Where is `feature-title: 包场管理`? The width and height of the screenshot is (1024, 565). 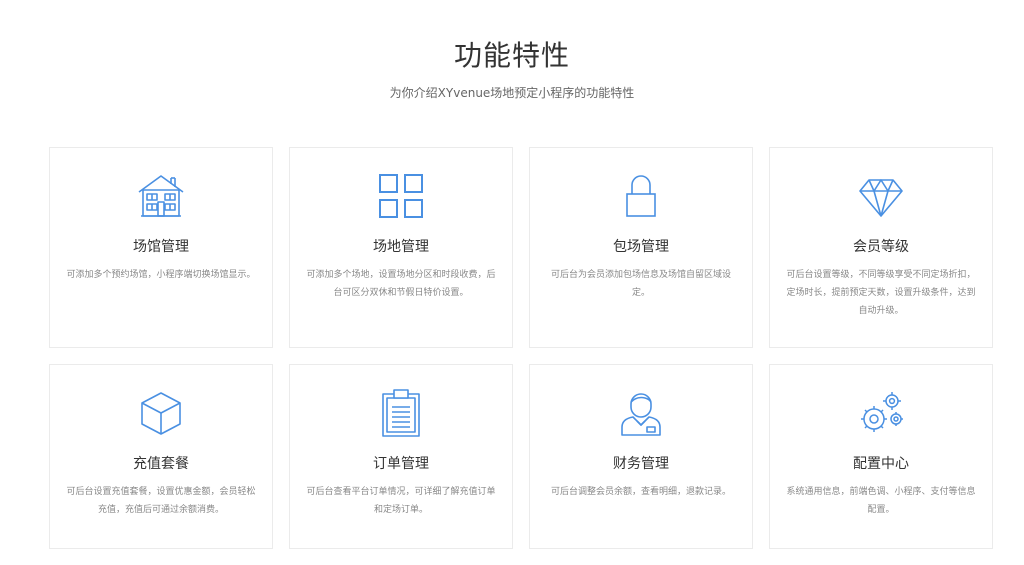 feature-title: 包场管理 is located at coordinates (641, 247).